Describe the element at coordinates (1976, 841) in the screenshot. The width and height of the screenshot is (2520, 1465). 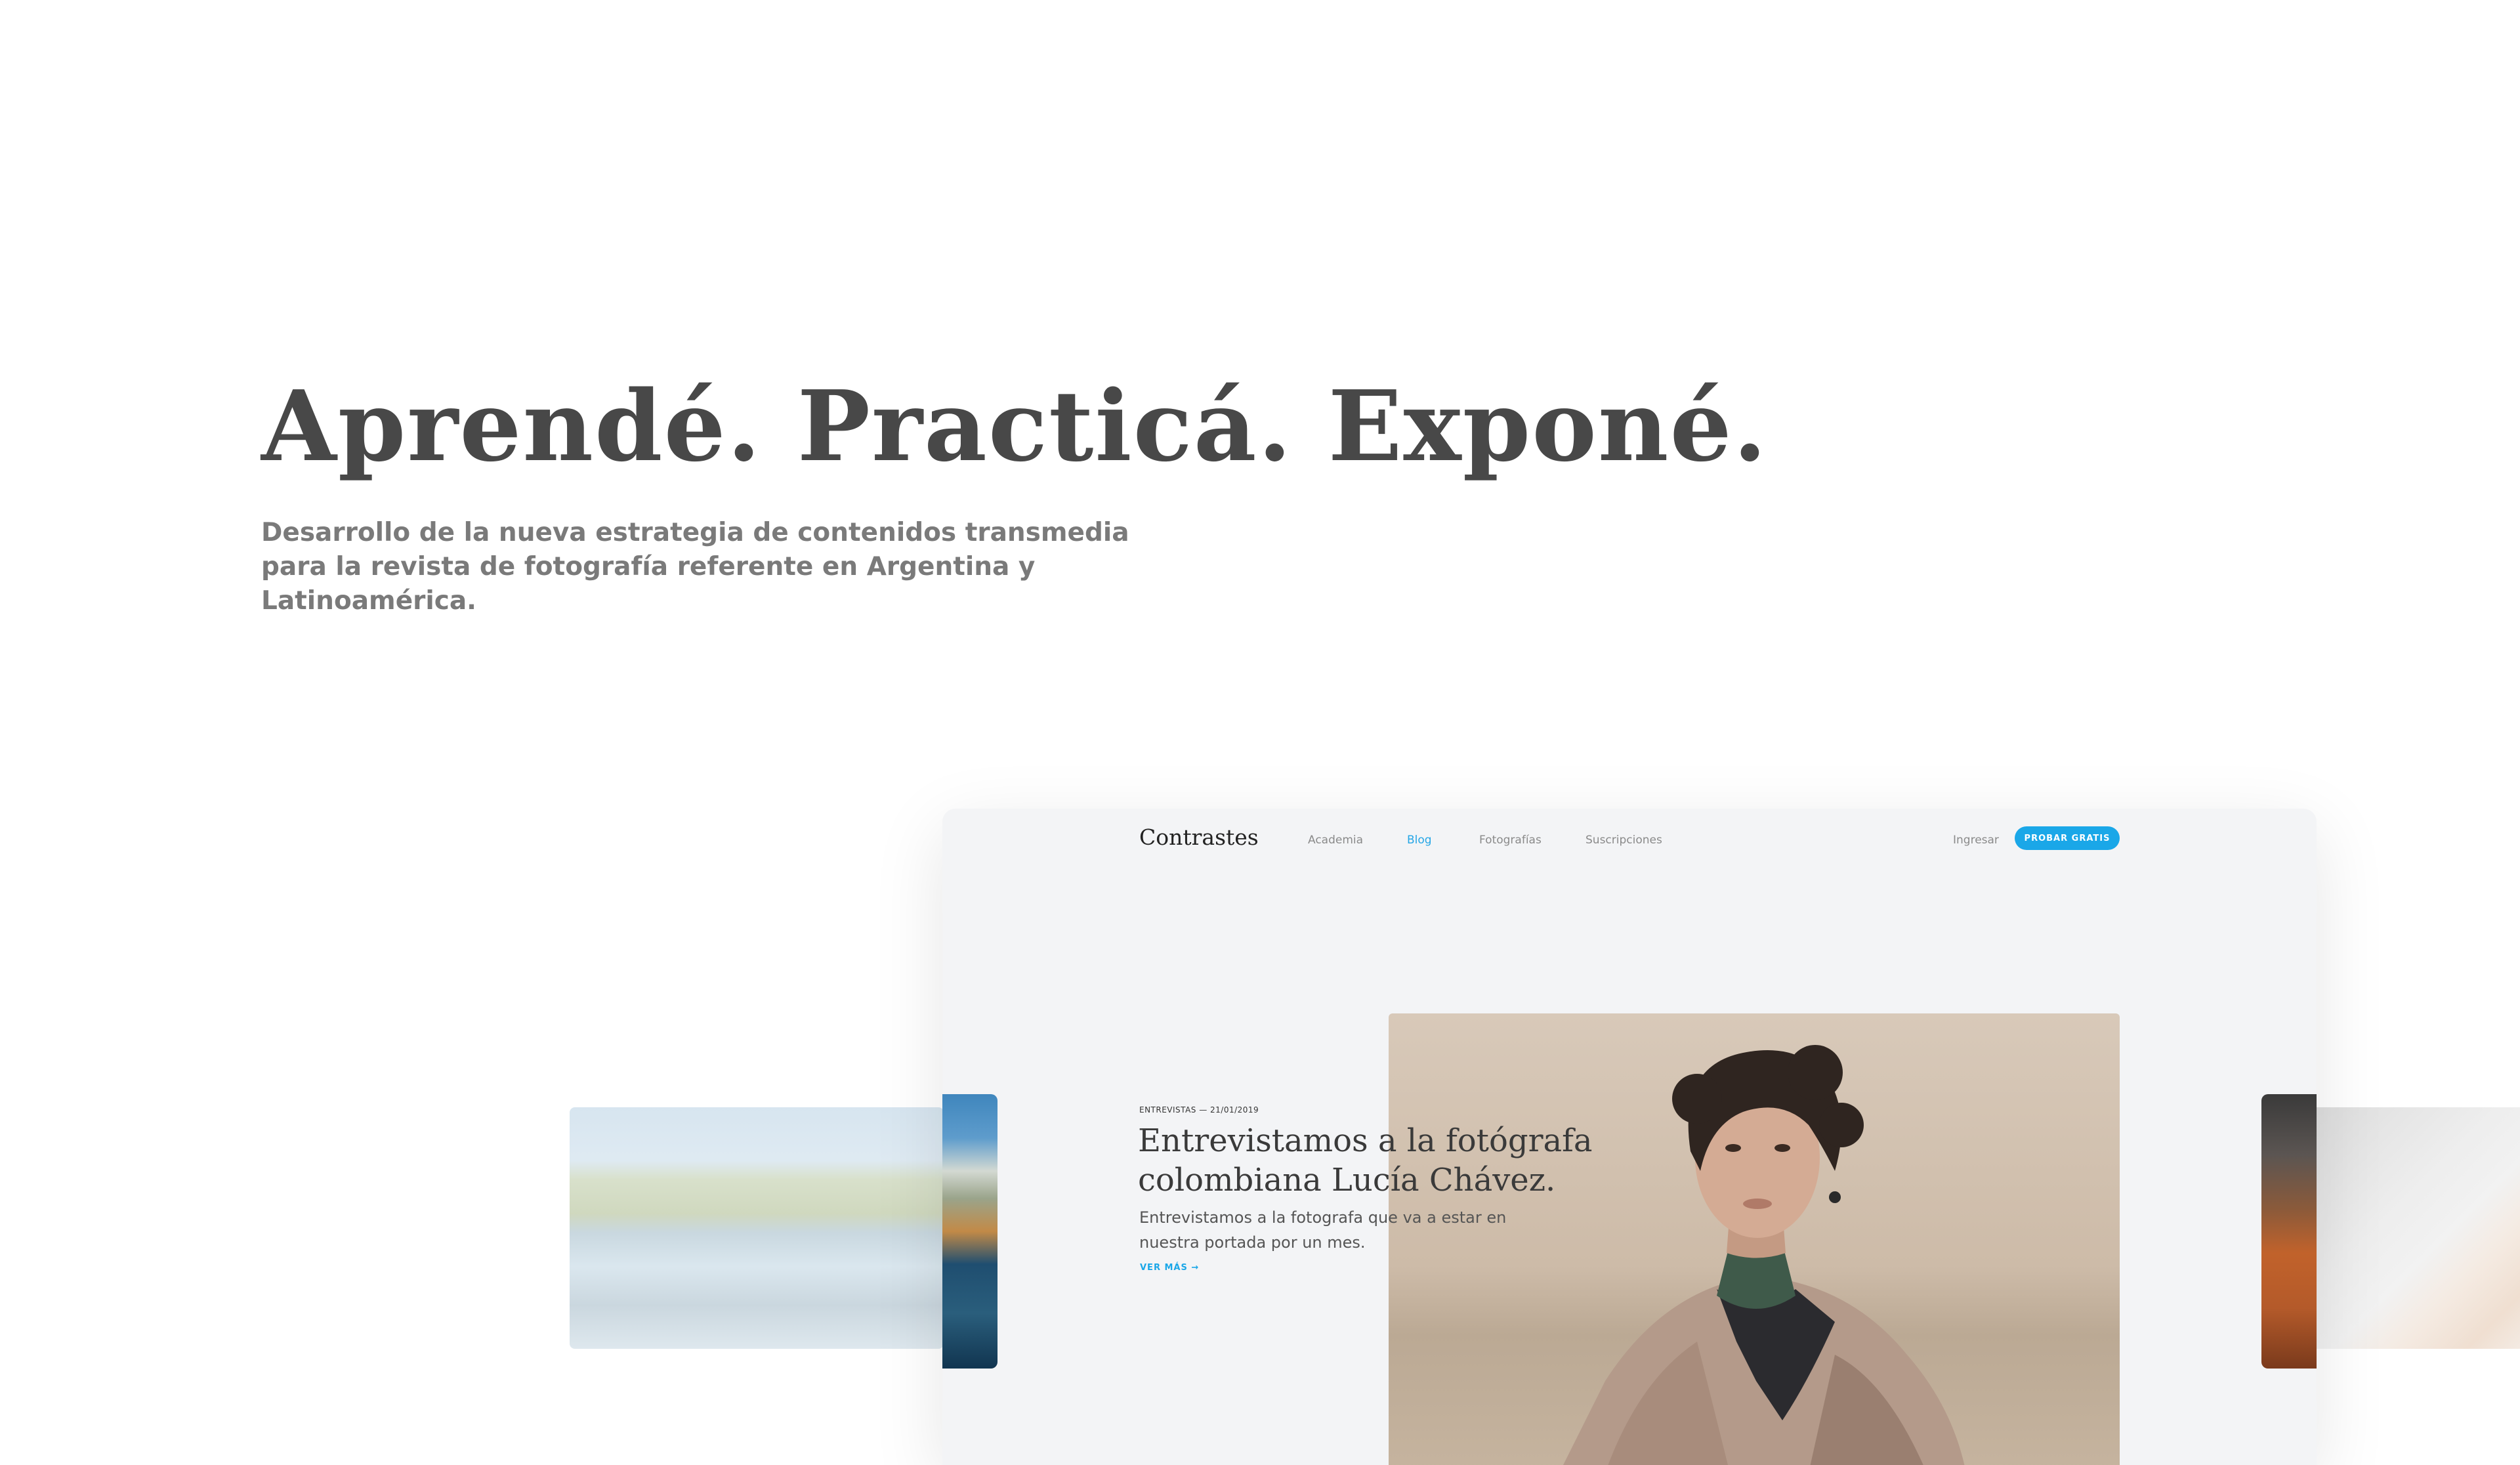
I see `login-link: Ingresar` at that location.